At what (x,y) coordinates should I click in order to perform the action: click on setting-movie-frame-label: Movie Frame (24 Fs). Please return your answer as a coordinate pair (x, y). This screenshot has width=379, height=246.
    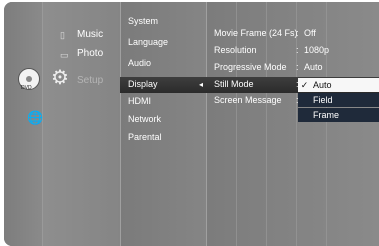
    Looking at the image, I should click on (256, 33).